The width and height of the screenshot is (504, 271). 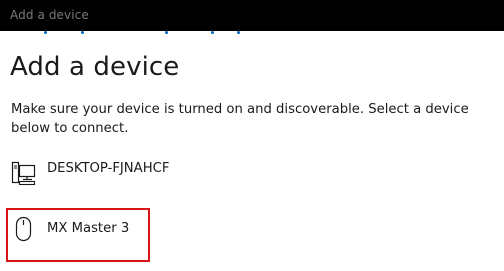 What do you see at coordinates (24, 173) in the screenshot?
I see `desktop-computer-icon` at bounding box center [24, 173].